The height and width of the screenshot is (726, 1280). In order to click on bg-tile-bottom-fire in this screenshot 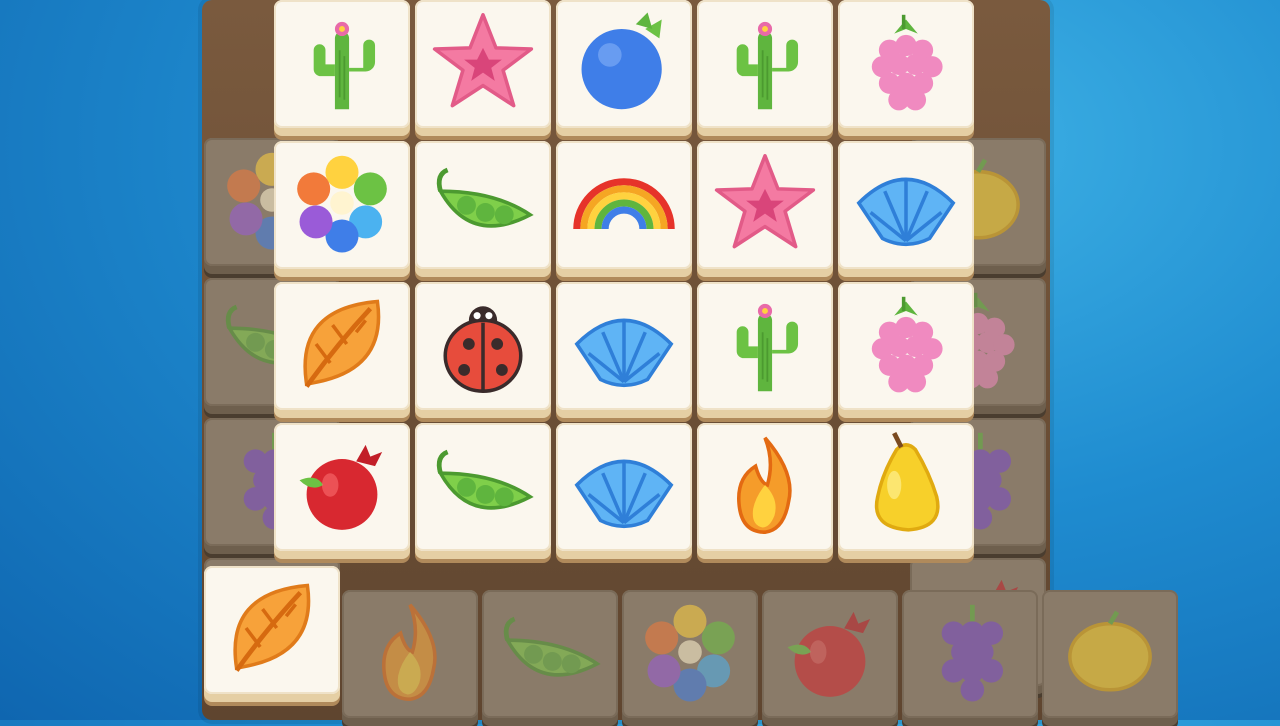, I will do `click(410, 658)`.